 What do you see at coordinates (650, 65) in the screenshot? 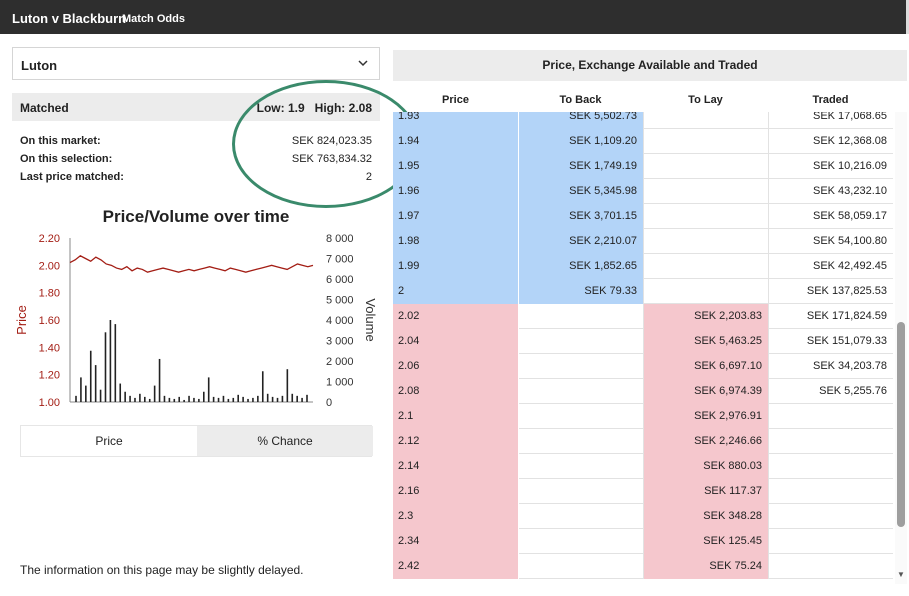
I see `ladder-header: Price, Exchange Available and Traded` at bounding box center [650, 65].